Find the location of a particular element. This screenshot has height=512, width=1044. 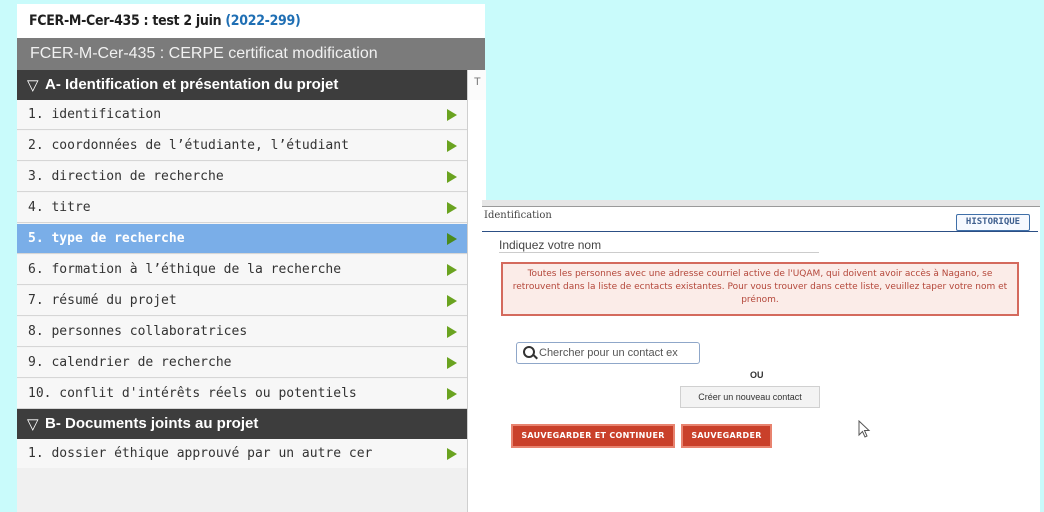

nav-item-personnes: 8. personnes collaboratrices is located at coordinates (242, 332).